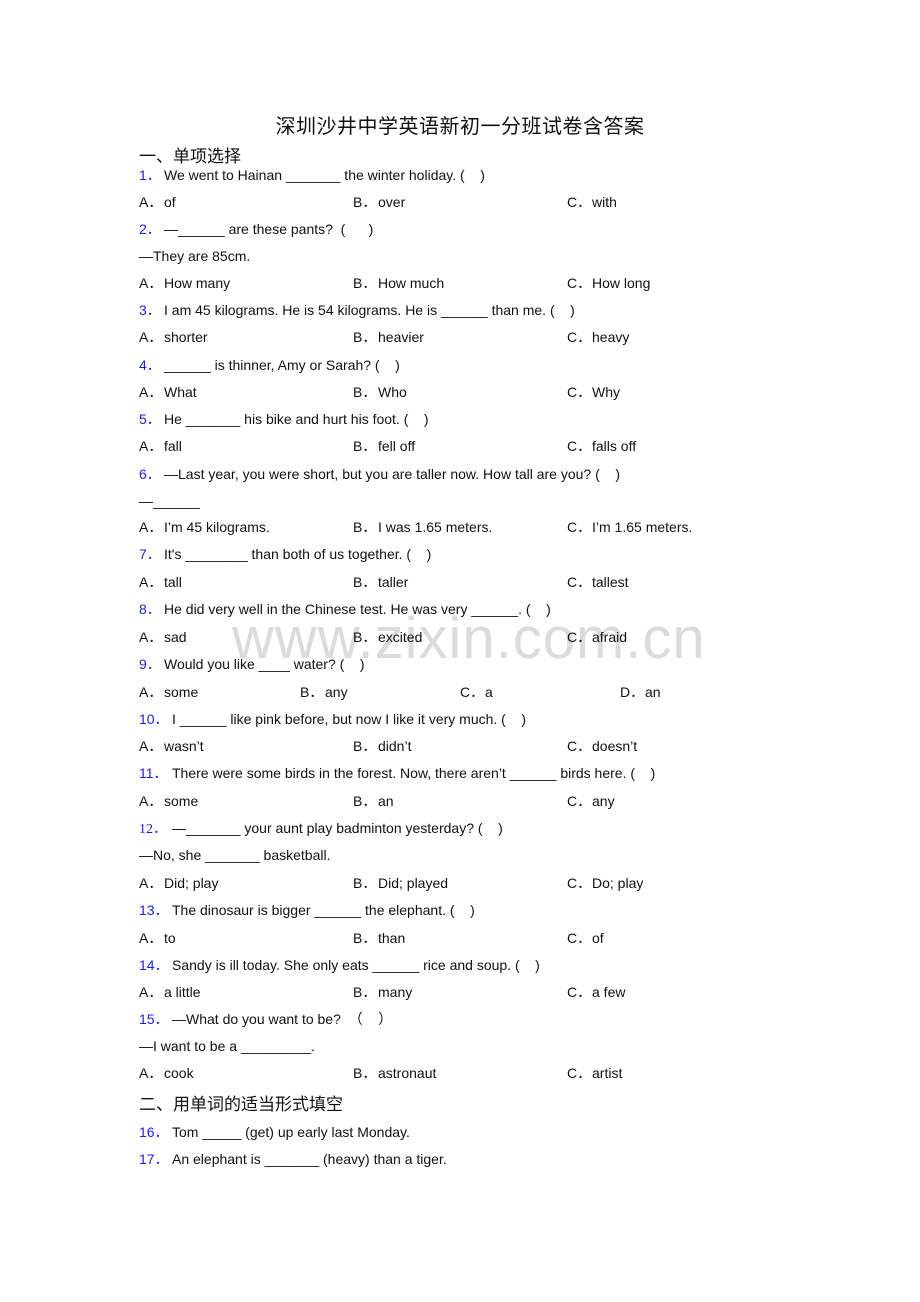 This screenshot has height=1302, width=920. I want to click on option-c: C．a few, so click(596, 992).